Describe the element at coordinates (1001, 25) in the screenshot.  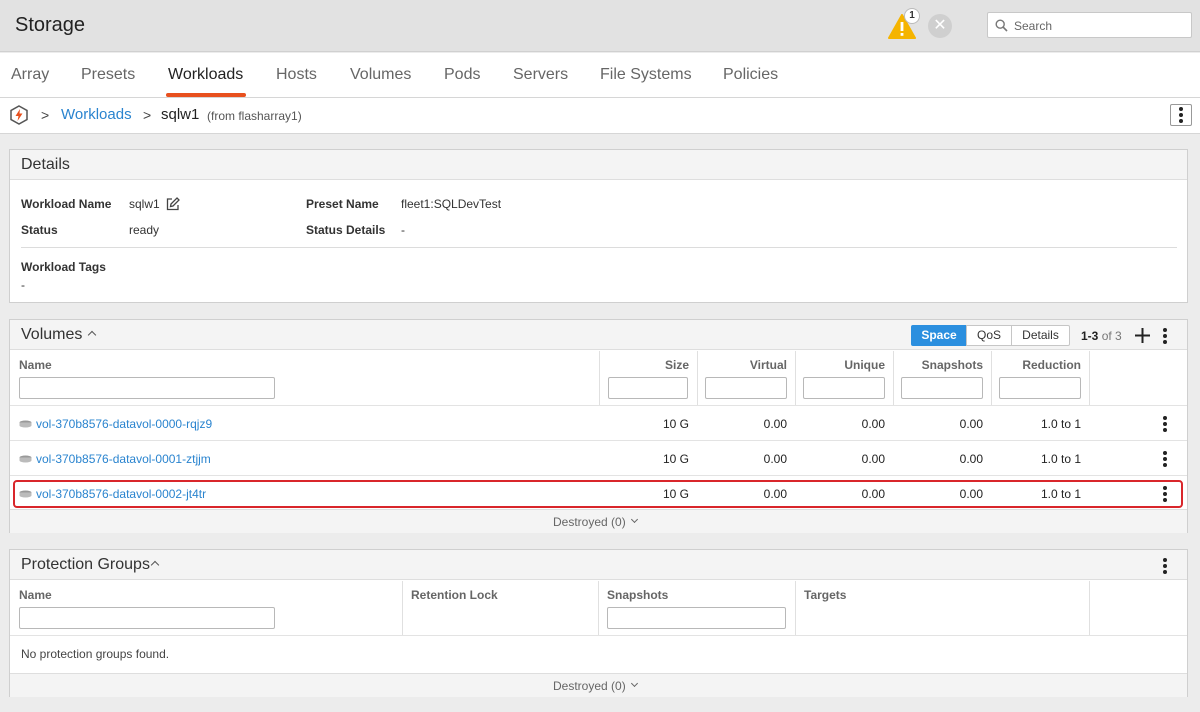
I see `search-icon` at that location.